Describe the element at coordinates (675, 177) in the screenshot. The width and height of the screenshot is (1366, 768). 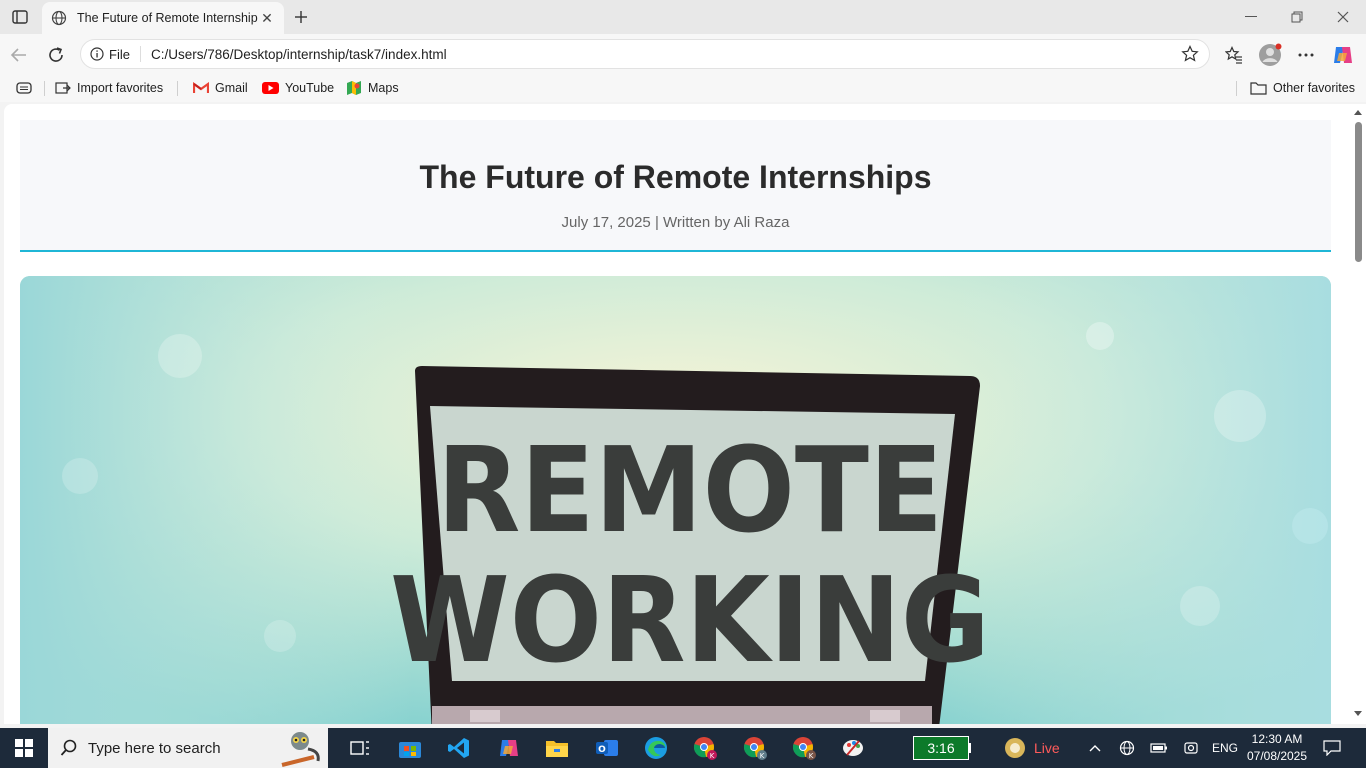
I see `page-title: The Future of Remote Internships` at that location.